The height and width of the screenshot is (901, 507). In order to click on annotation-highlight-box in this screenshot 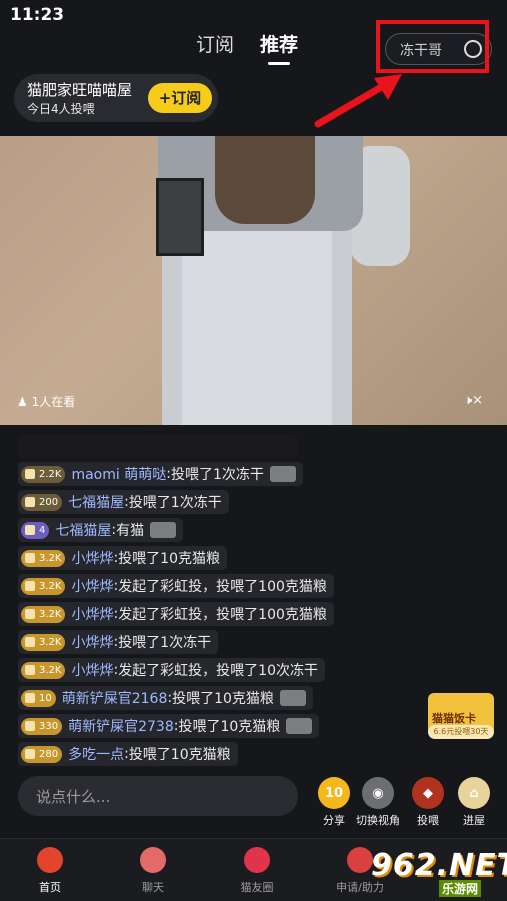, I will do `click(432, 46)`.